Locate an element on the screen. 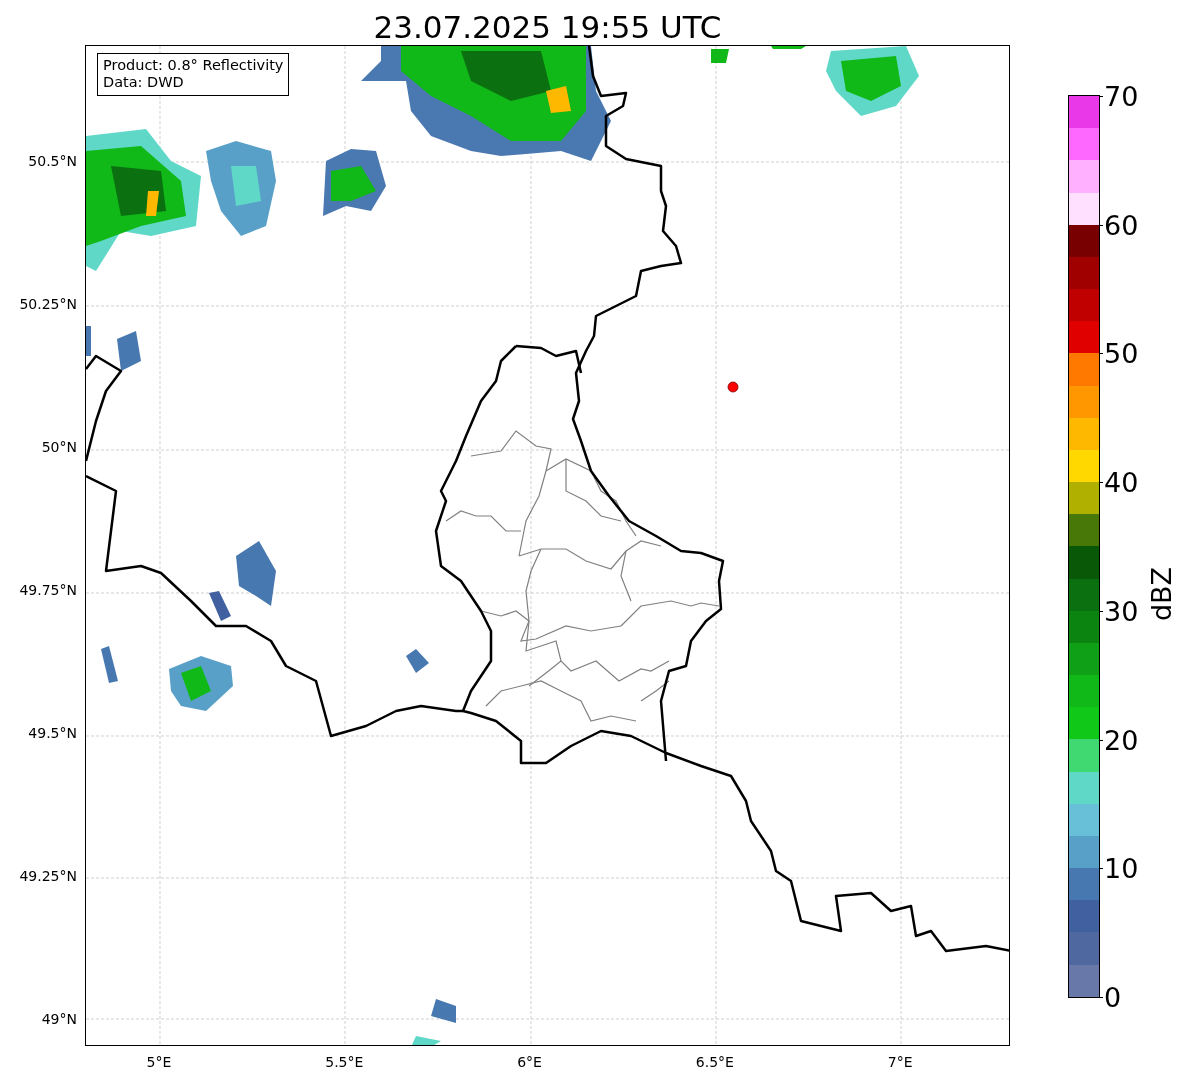  x-tick-label: 5.5°E is located at coordinates (344, 1062).